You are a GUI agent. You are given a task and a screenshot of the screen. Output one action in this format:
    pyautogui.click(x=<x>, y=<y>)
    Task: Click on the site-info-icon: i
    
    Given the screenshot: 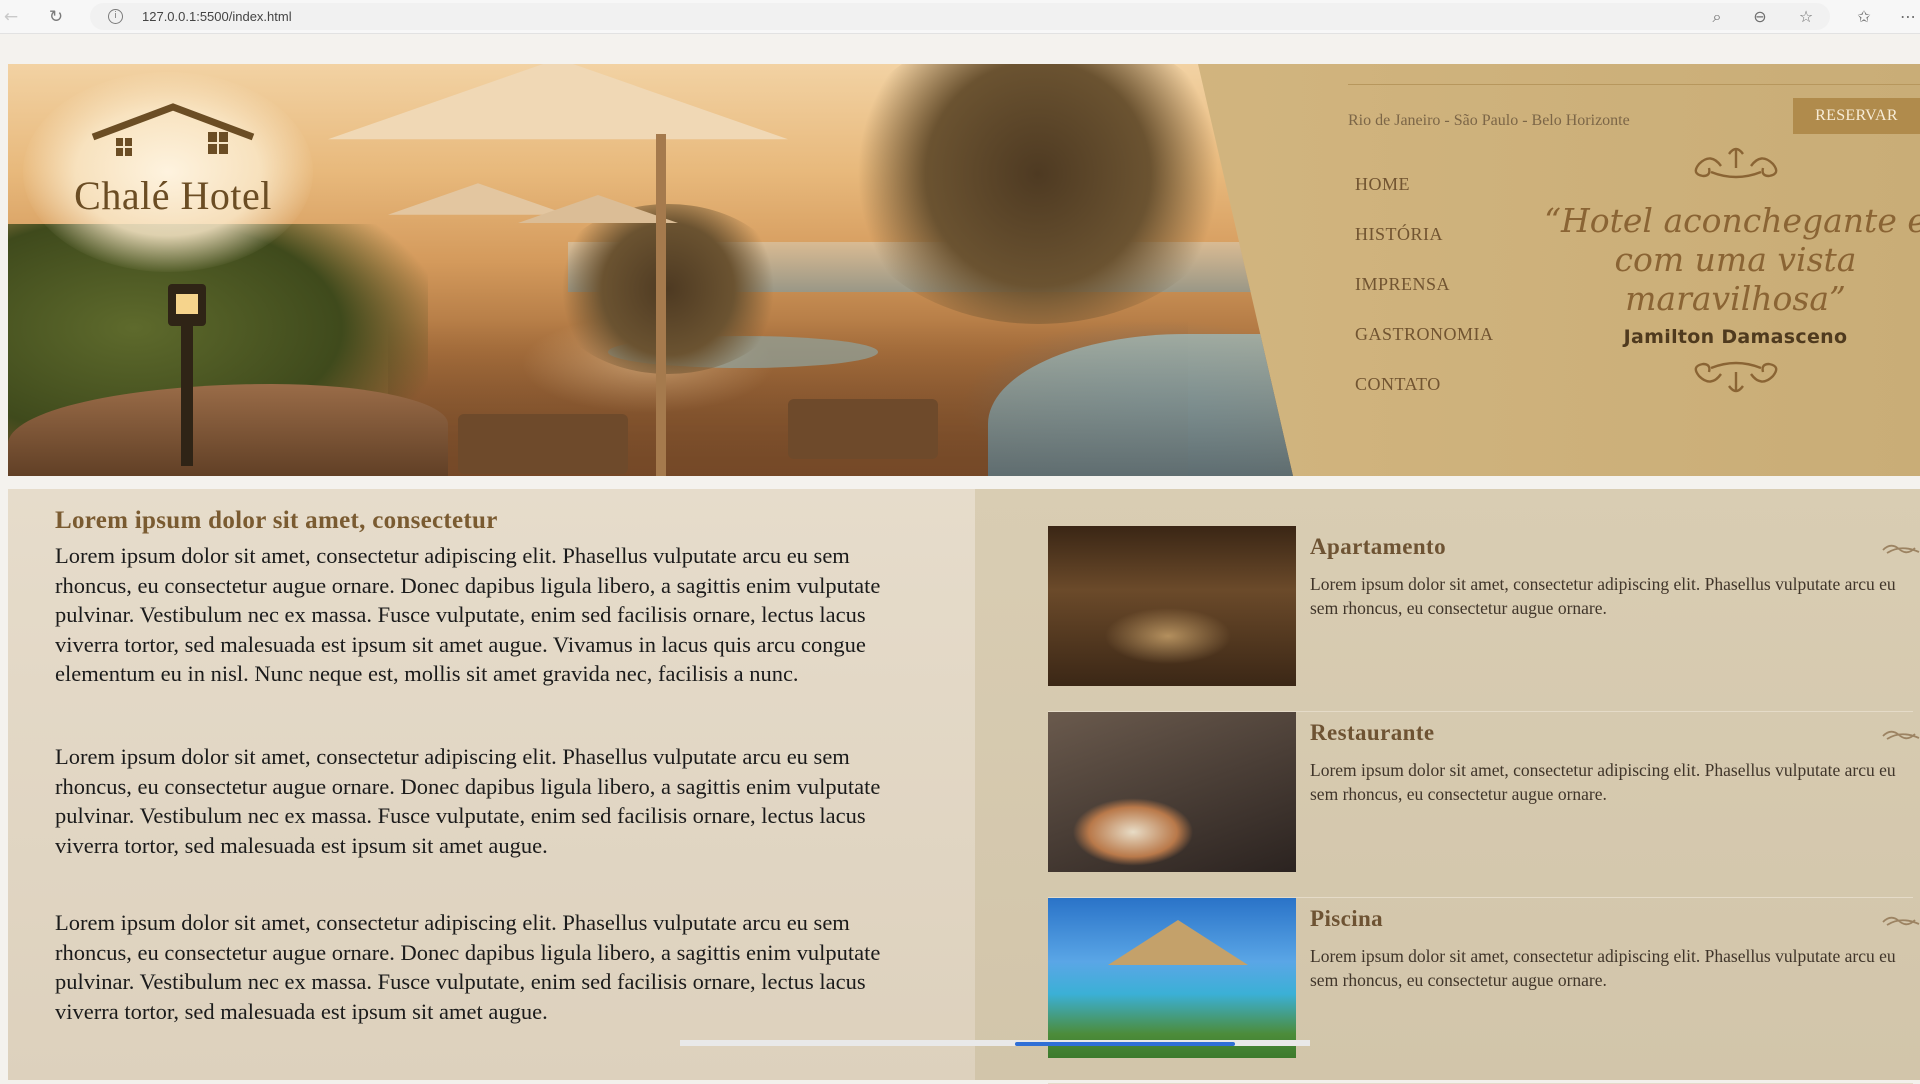 What is the action you would take?
    pyautogui.click(x=115, y=16)
    